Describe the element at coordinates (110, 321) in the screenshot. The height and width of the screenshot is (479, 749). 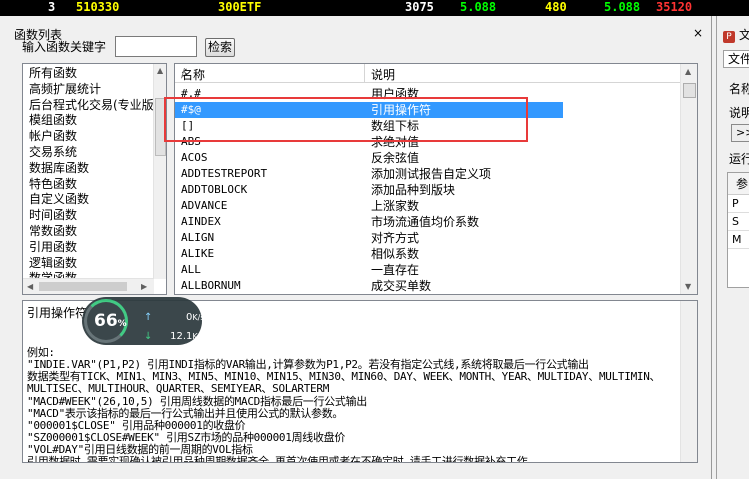
I see `usage-percent: 66%` at that location.